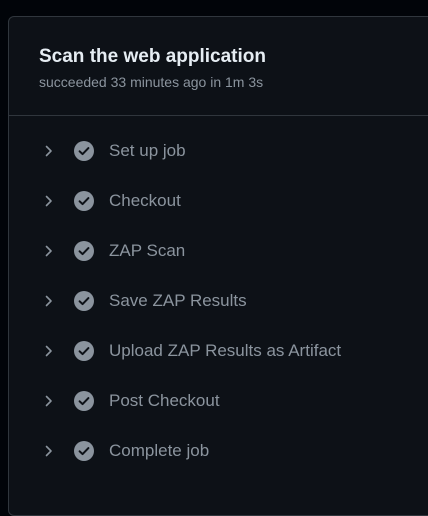  Describe the element at coordinates (164, 400) in the screenshot. I see `step-label: Post Checkout` at that location.